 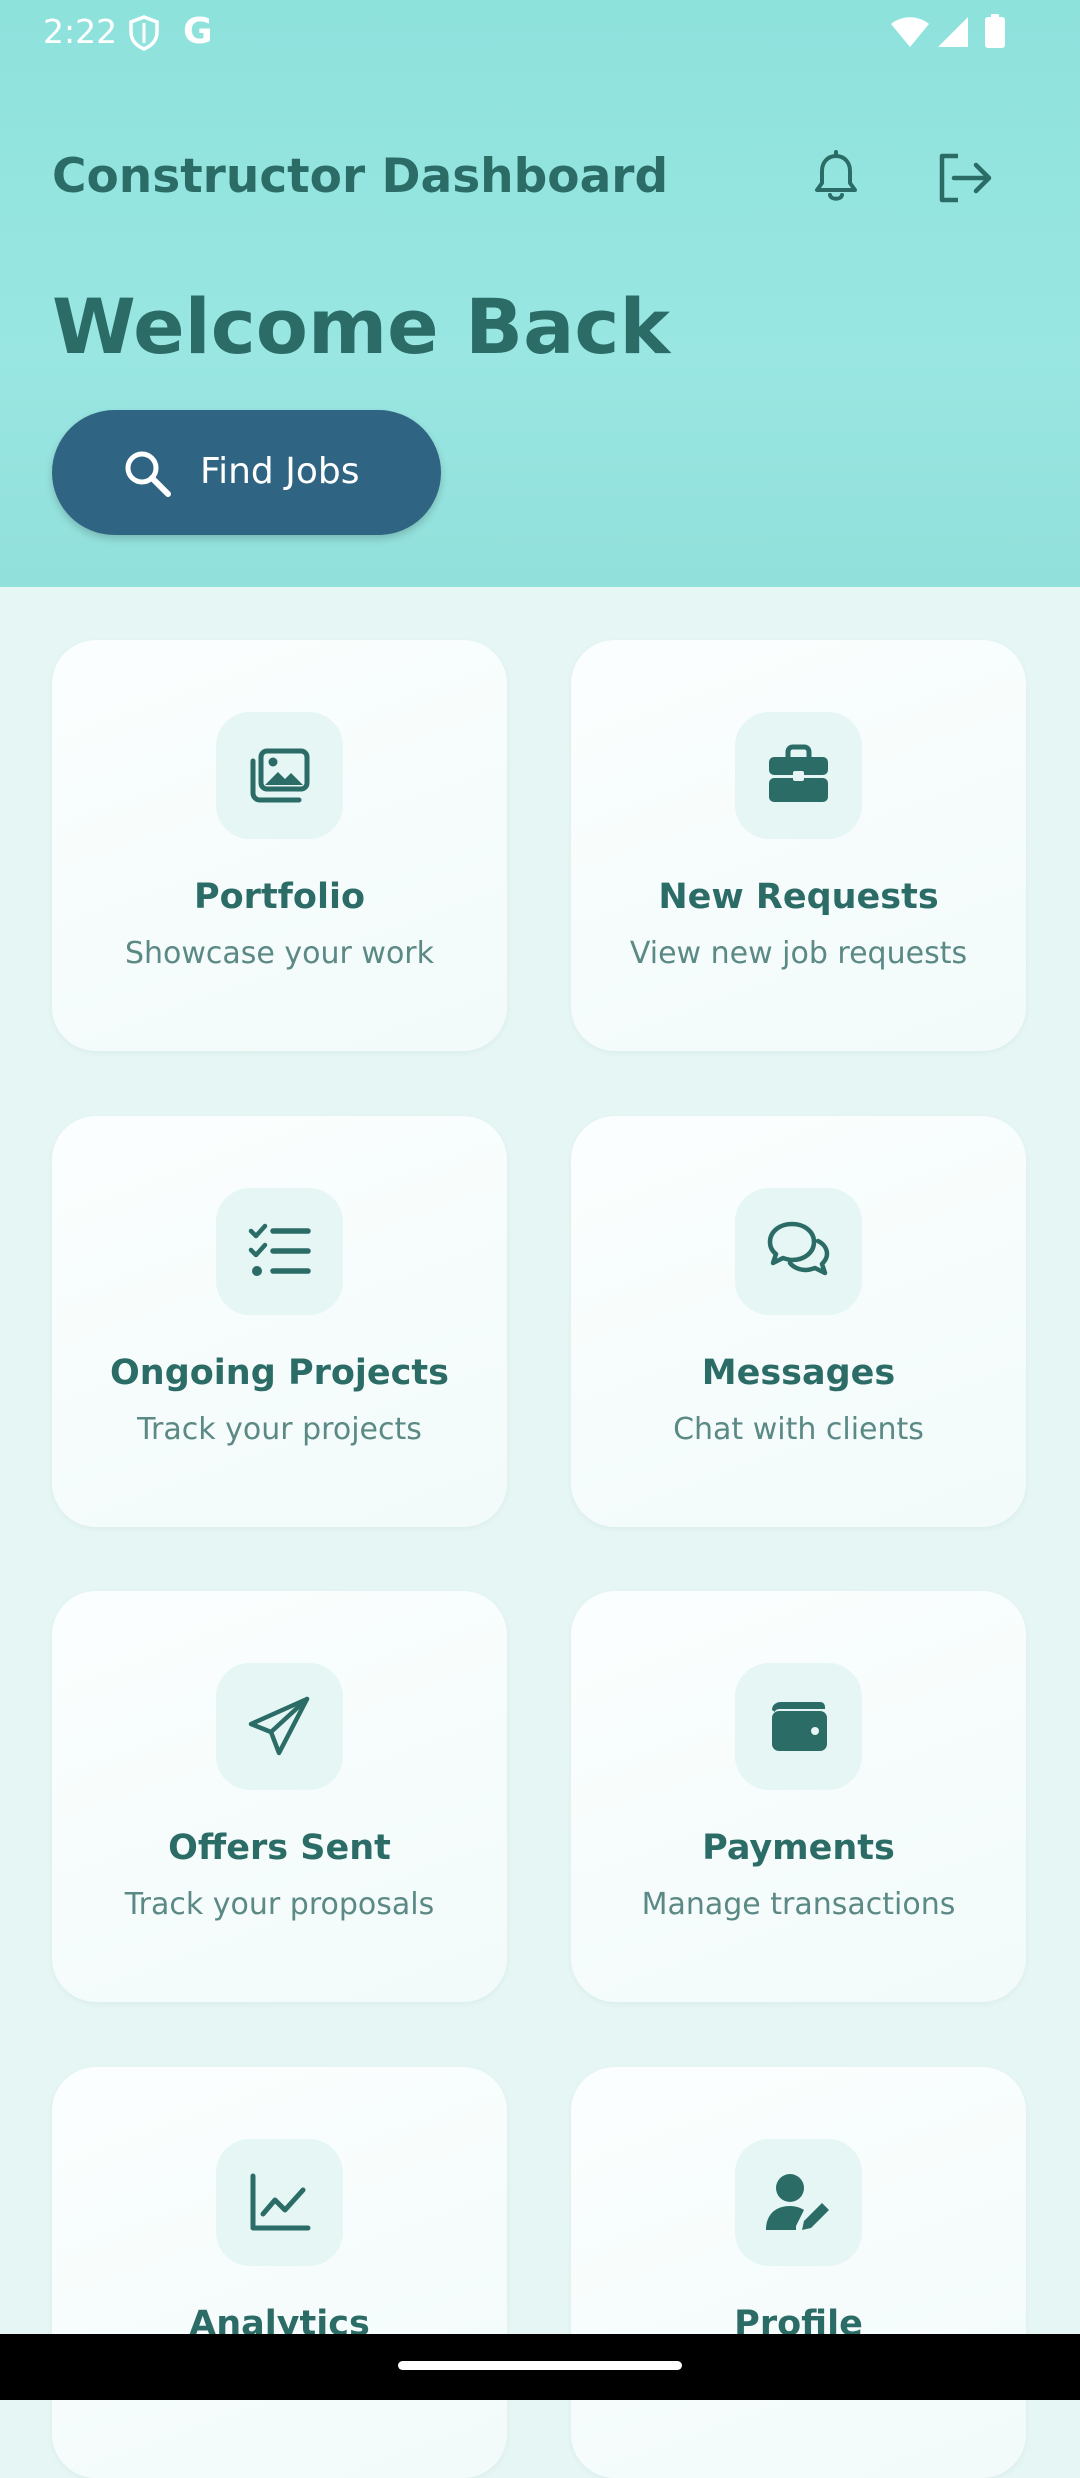 What do you see at coordinates (910, 32) in the screenshot?
I see `wifi-icon` at bounding box center [910, 32].